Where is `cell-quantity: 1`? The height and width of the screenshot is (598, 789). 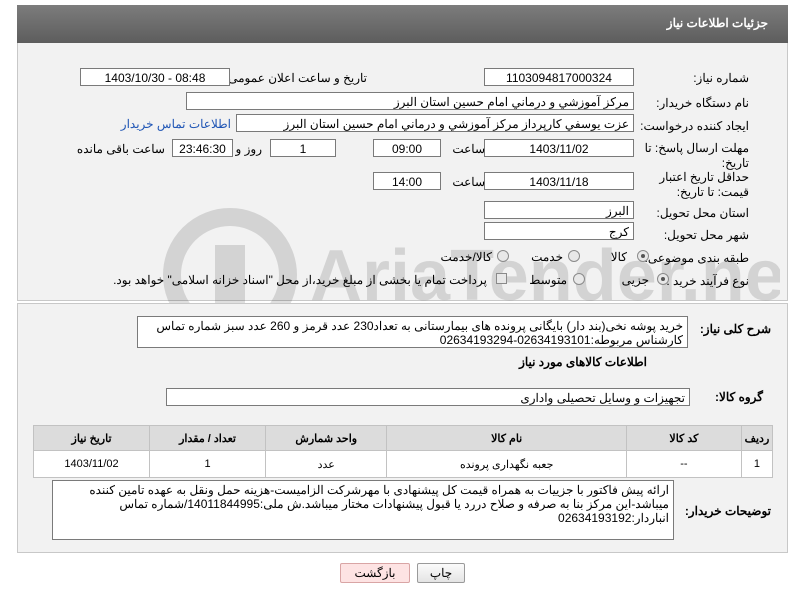
cell-quantity: 1 is located at coordinates (208, 464).